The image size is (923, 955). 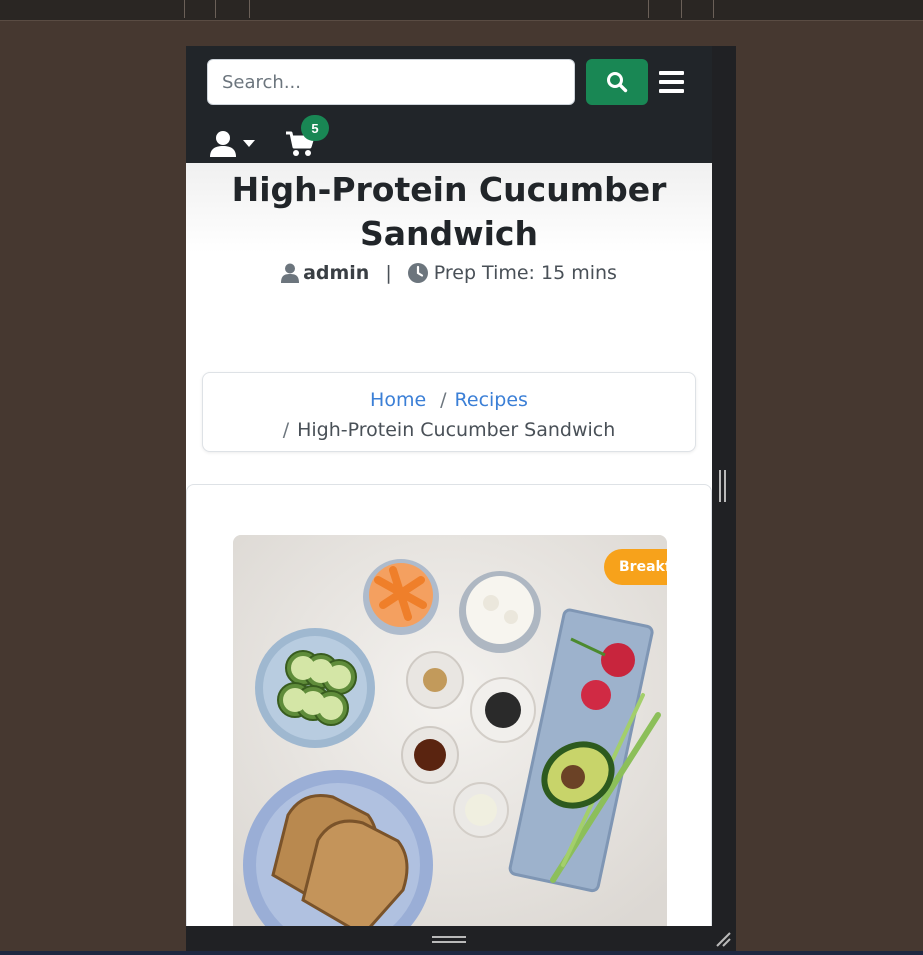 I want to click on navbar: 5, so click(x=449, y=104).